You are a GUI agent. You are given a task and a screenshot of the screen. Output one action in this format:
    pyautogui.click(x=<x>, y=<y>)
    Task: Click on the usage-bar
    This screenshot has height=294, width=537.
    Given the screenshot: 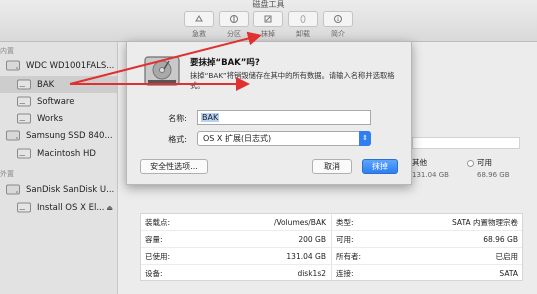 What is the action you would take?
    pyautogui.click(x=466, y=143)
    